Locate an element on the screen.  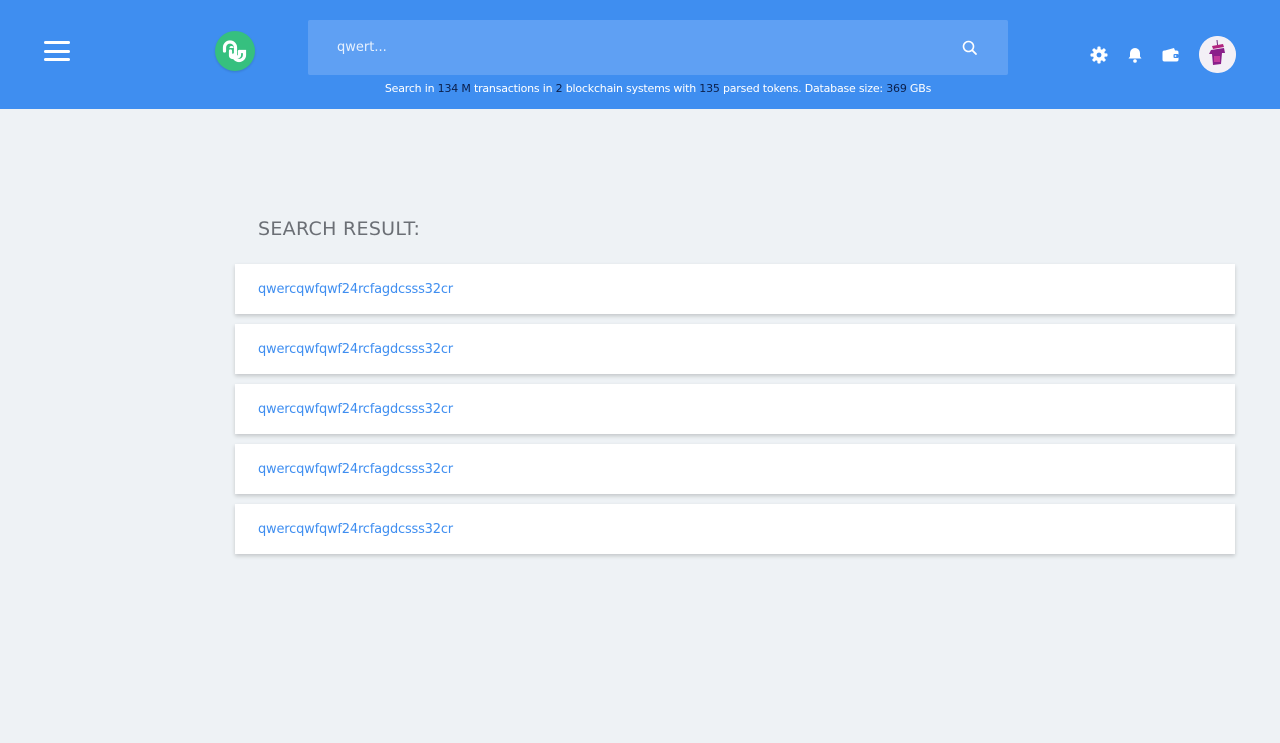
db-size: 369 is located at coordinates (896, 88).